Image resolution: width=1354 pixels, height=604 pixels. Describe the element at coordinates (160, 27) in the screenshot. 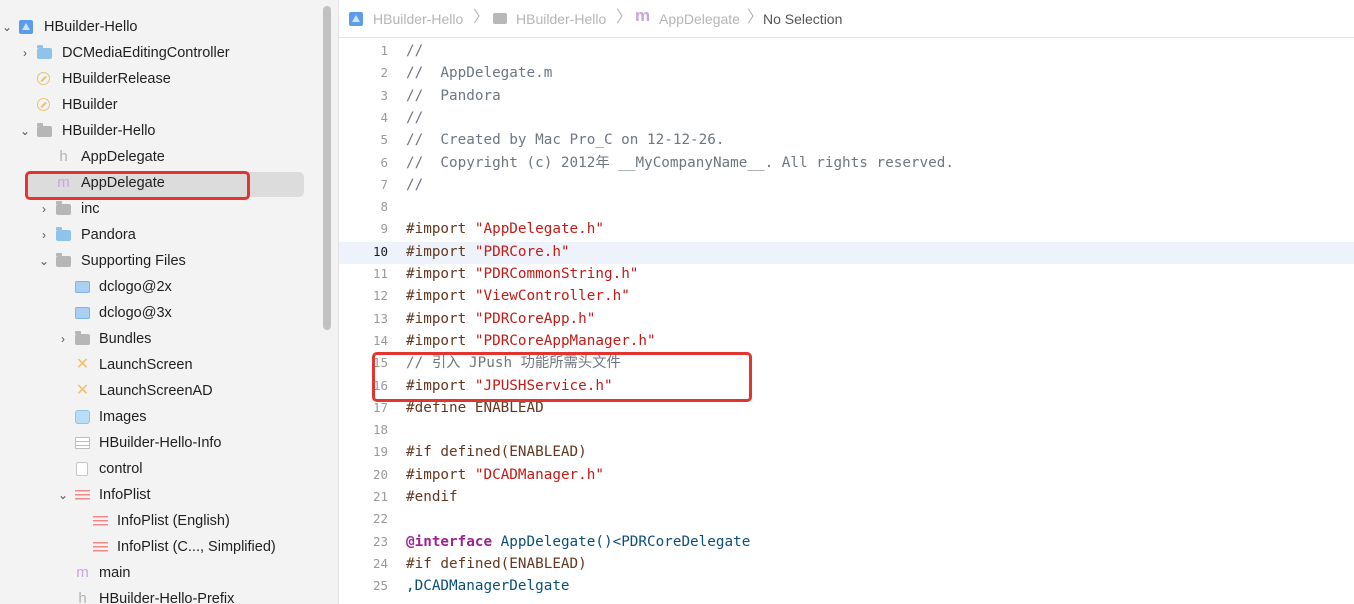

I see `tree-item-project-root: ⌄ HBuilder-Hello` at that location.